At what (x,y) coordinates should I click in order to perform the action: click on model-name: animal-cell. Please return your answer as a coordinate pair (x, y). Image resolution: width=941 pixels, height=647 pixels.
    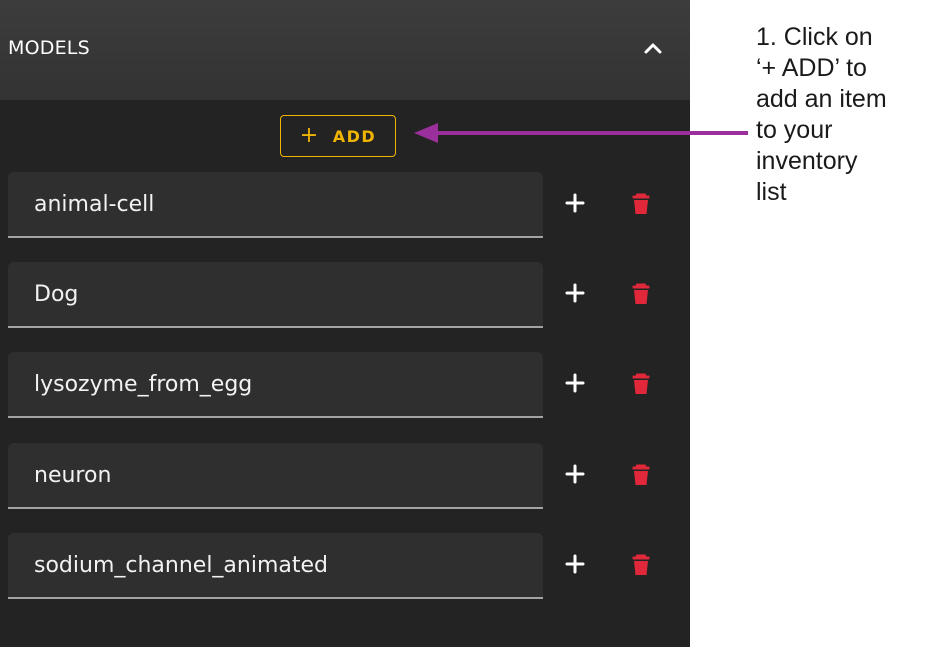
    Looking at the image, I should click on (94, 204).